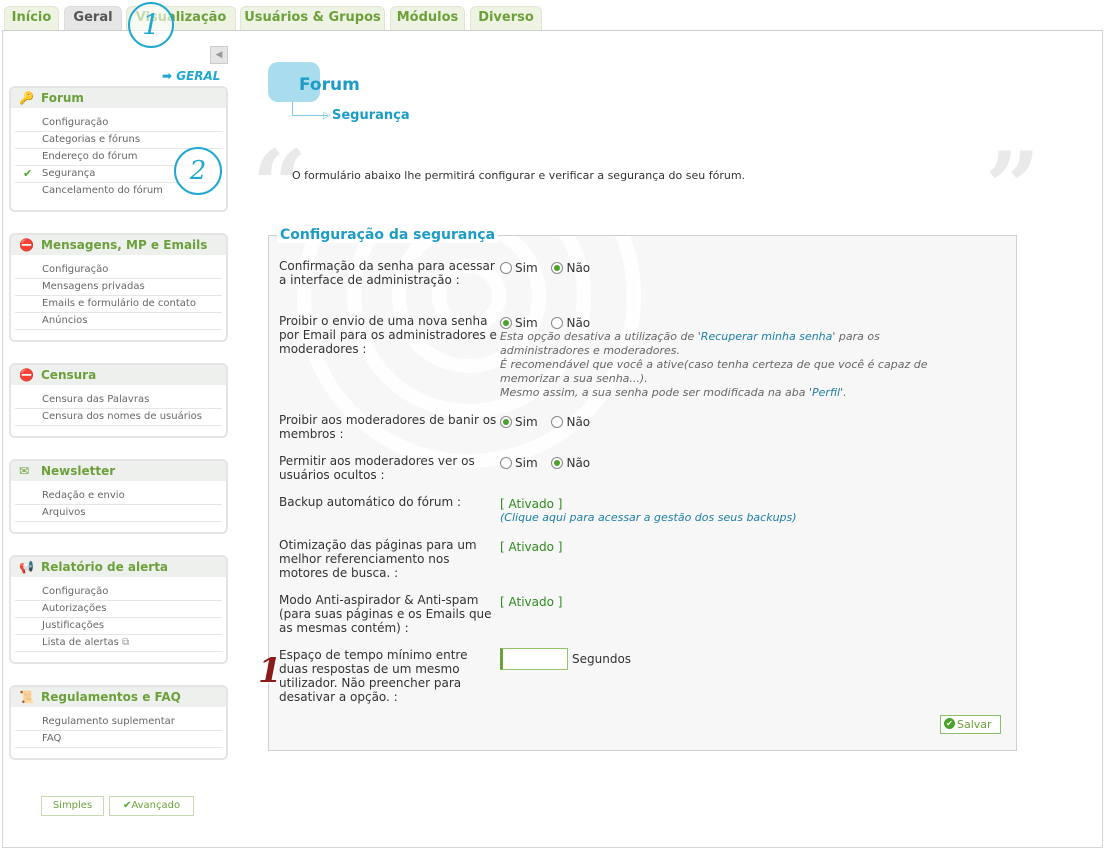  What do you see at coordinates (118, 471) in the screenshot?
I see `sidebar-box-header: ✉ Newsletter` at bounding box center [118, 471].